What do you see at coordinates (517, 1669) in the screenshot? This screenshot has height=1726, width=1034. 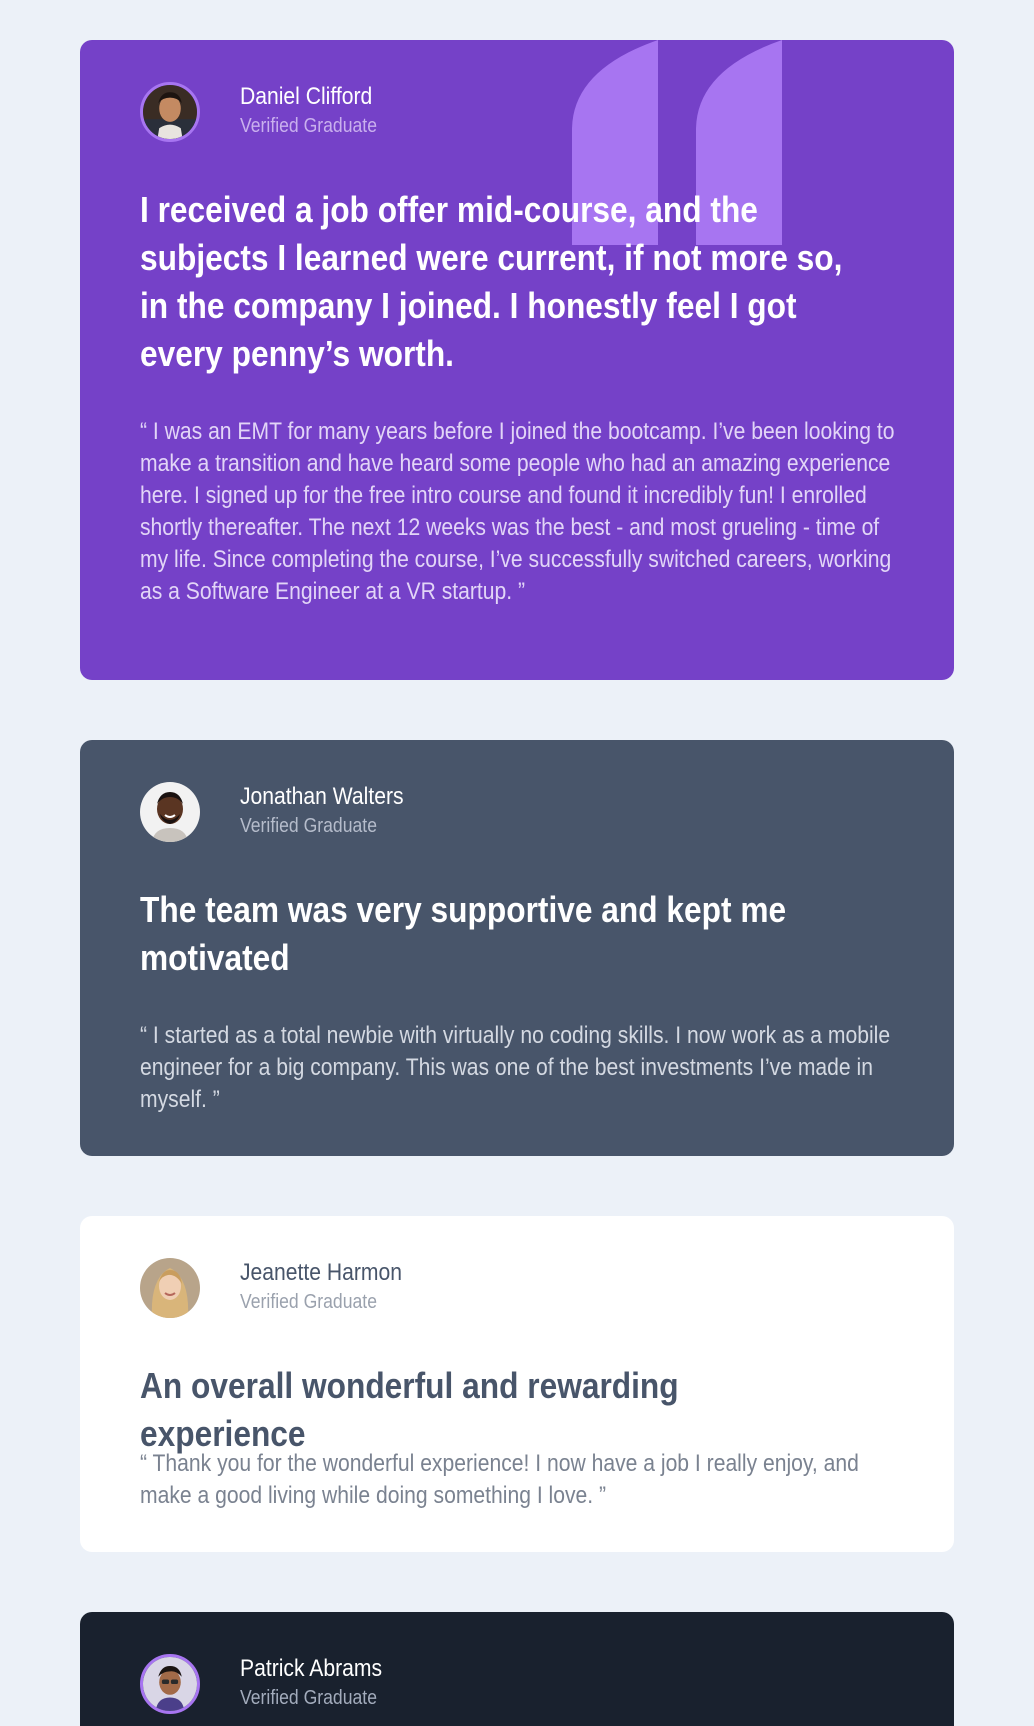 I see `testimonial-card-patrick: Patrick Abrams Verified Graduate` at bounding box center [517, 1669].